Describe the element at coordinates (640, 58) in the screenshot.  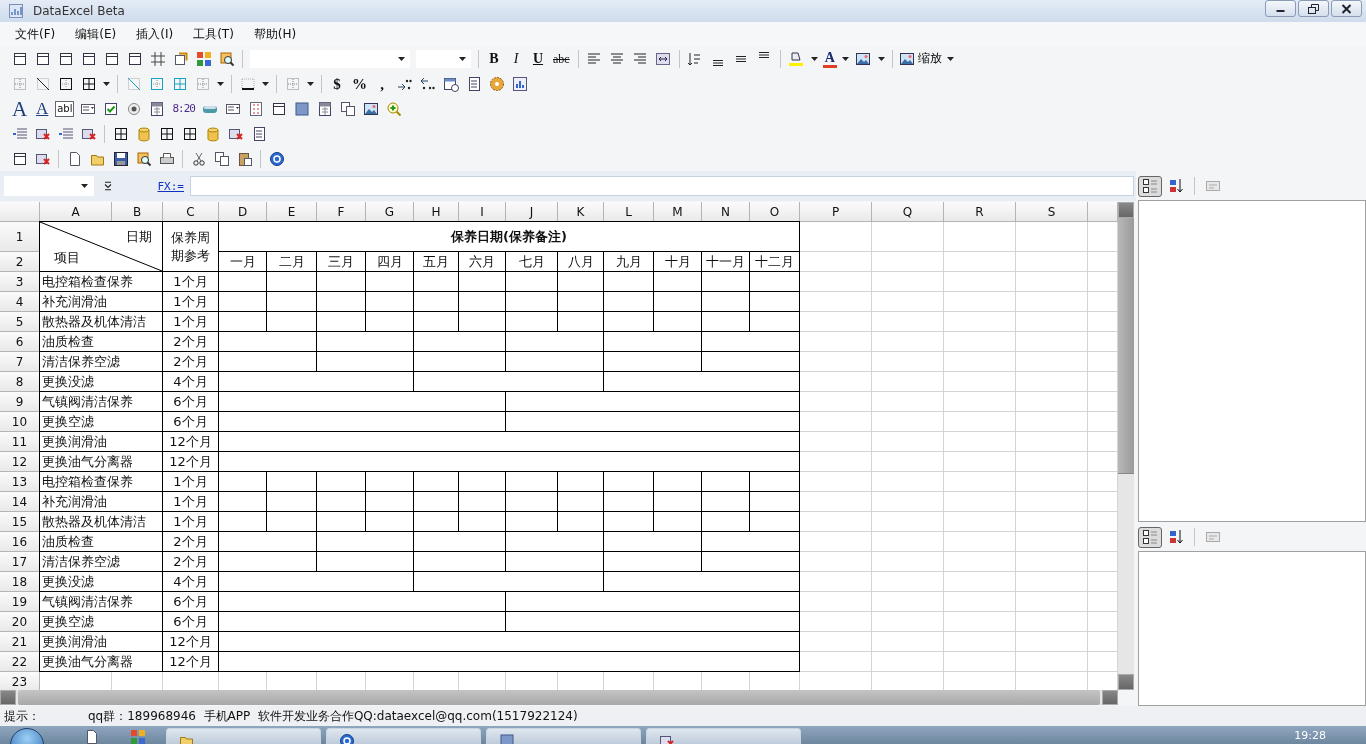
I see `align-right-icon` at that location.